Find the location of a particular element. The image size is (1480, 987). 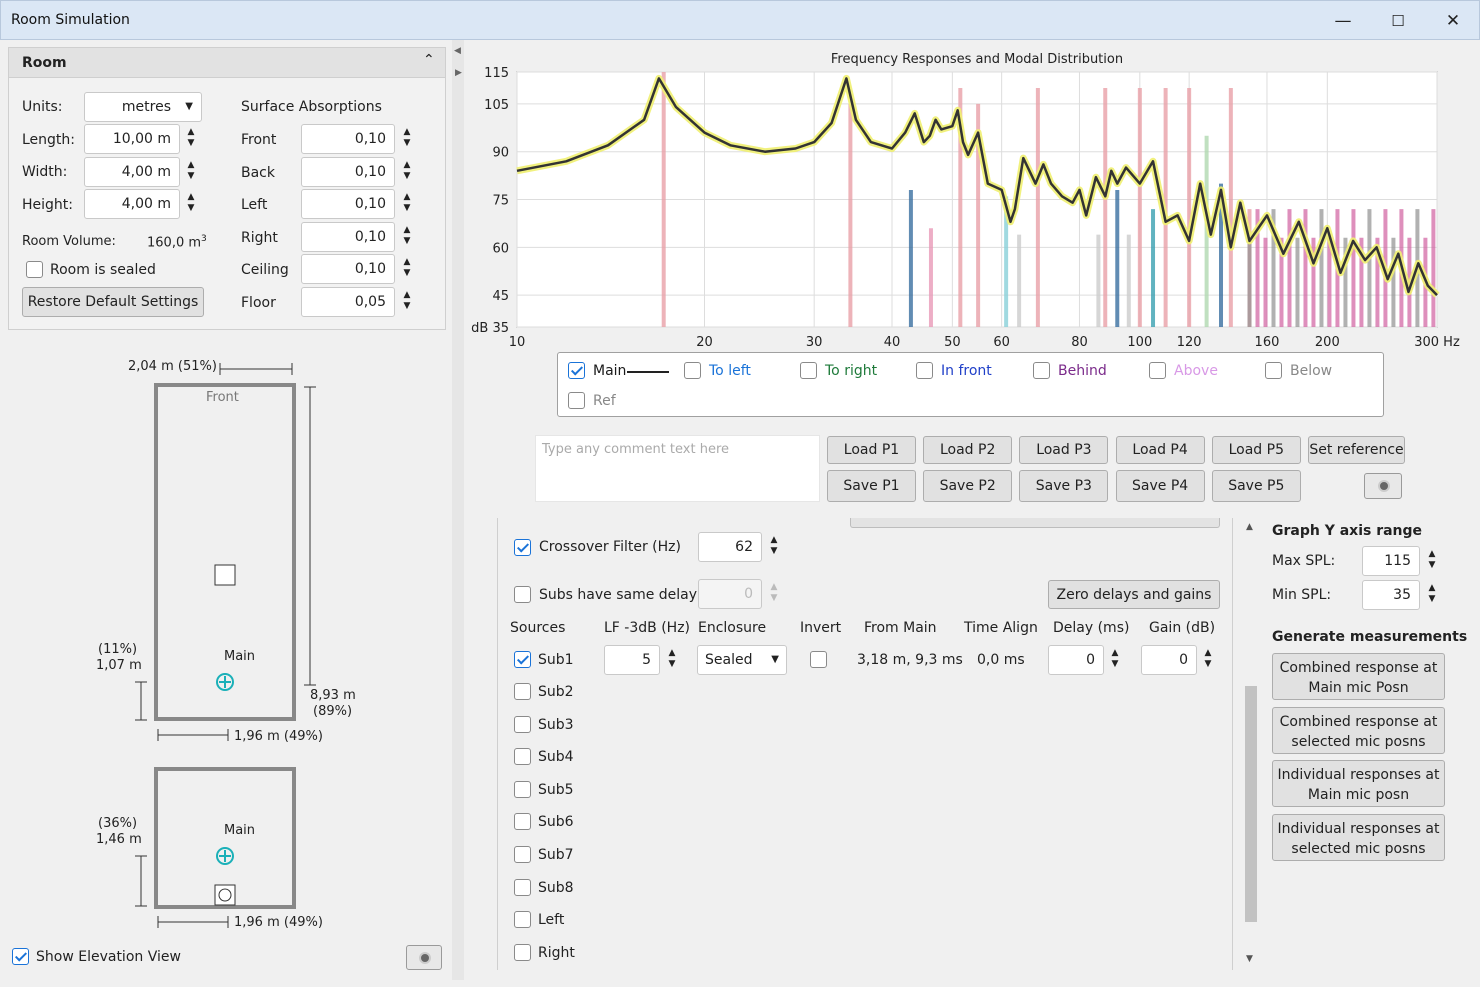

splitter: ◀ ▶ is located at coordinates (458, 510).